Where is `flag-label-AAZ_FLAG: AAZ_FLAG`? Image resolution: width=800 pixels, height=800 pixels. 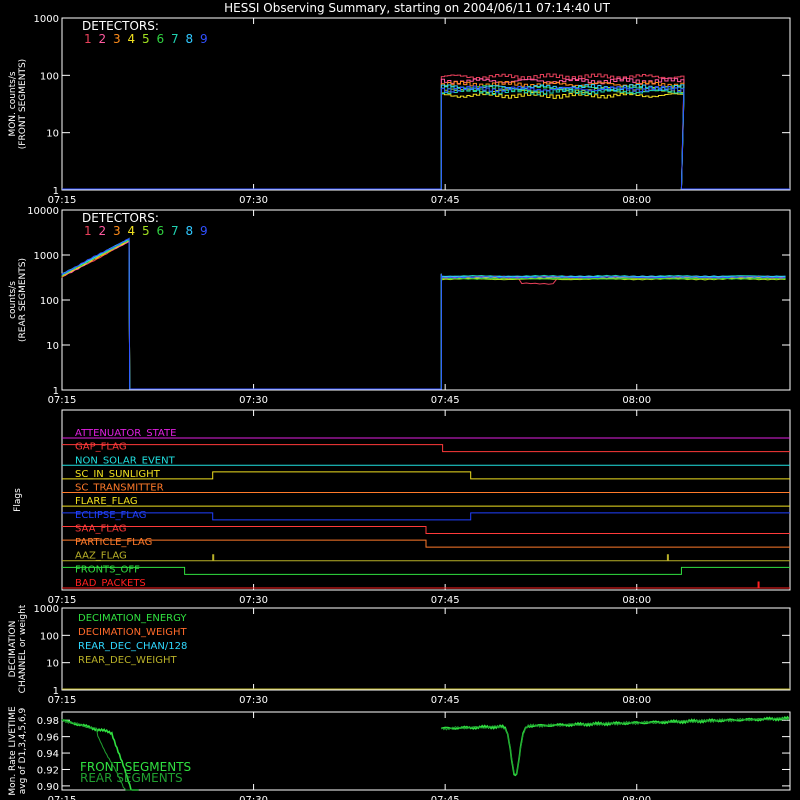
flag-label-AAZ_FLAG: AAZ_FLAG is located at coordinates (101, 556).